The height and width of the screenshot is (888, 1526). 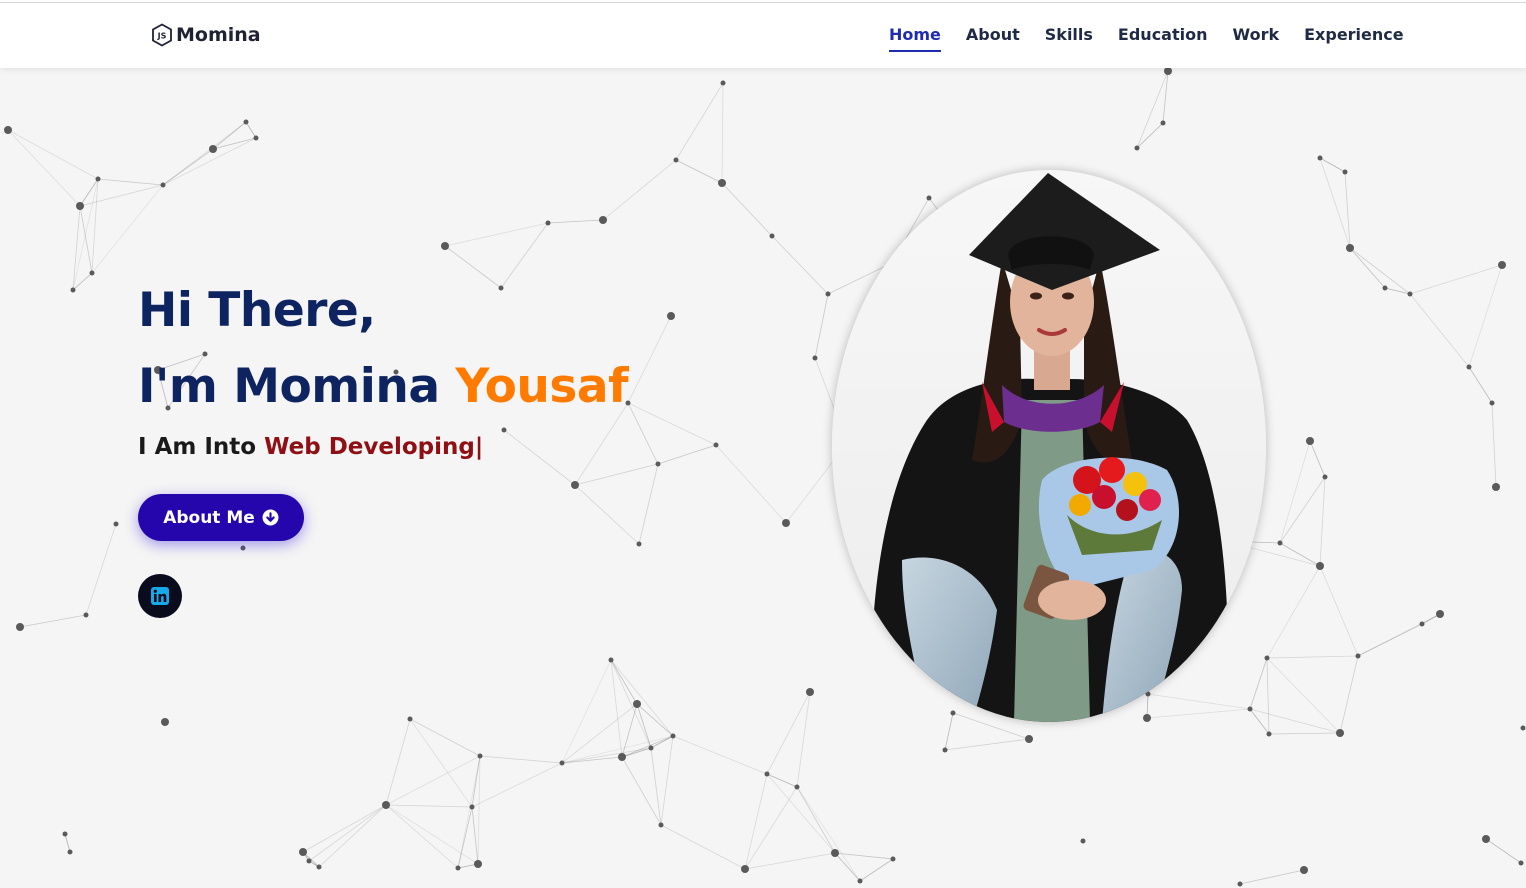 What do you see at coordinates (221, 517) in the screenshot?
I see `about-me-button: About Me` at bounding box center [221, 517].